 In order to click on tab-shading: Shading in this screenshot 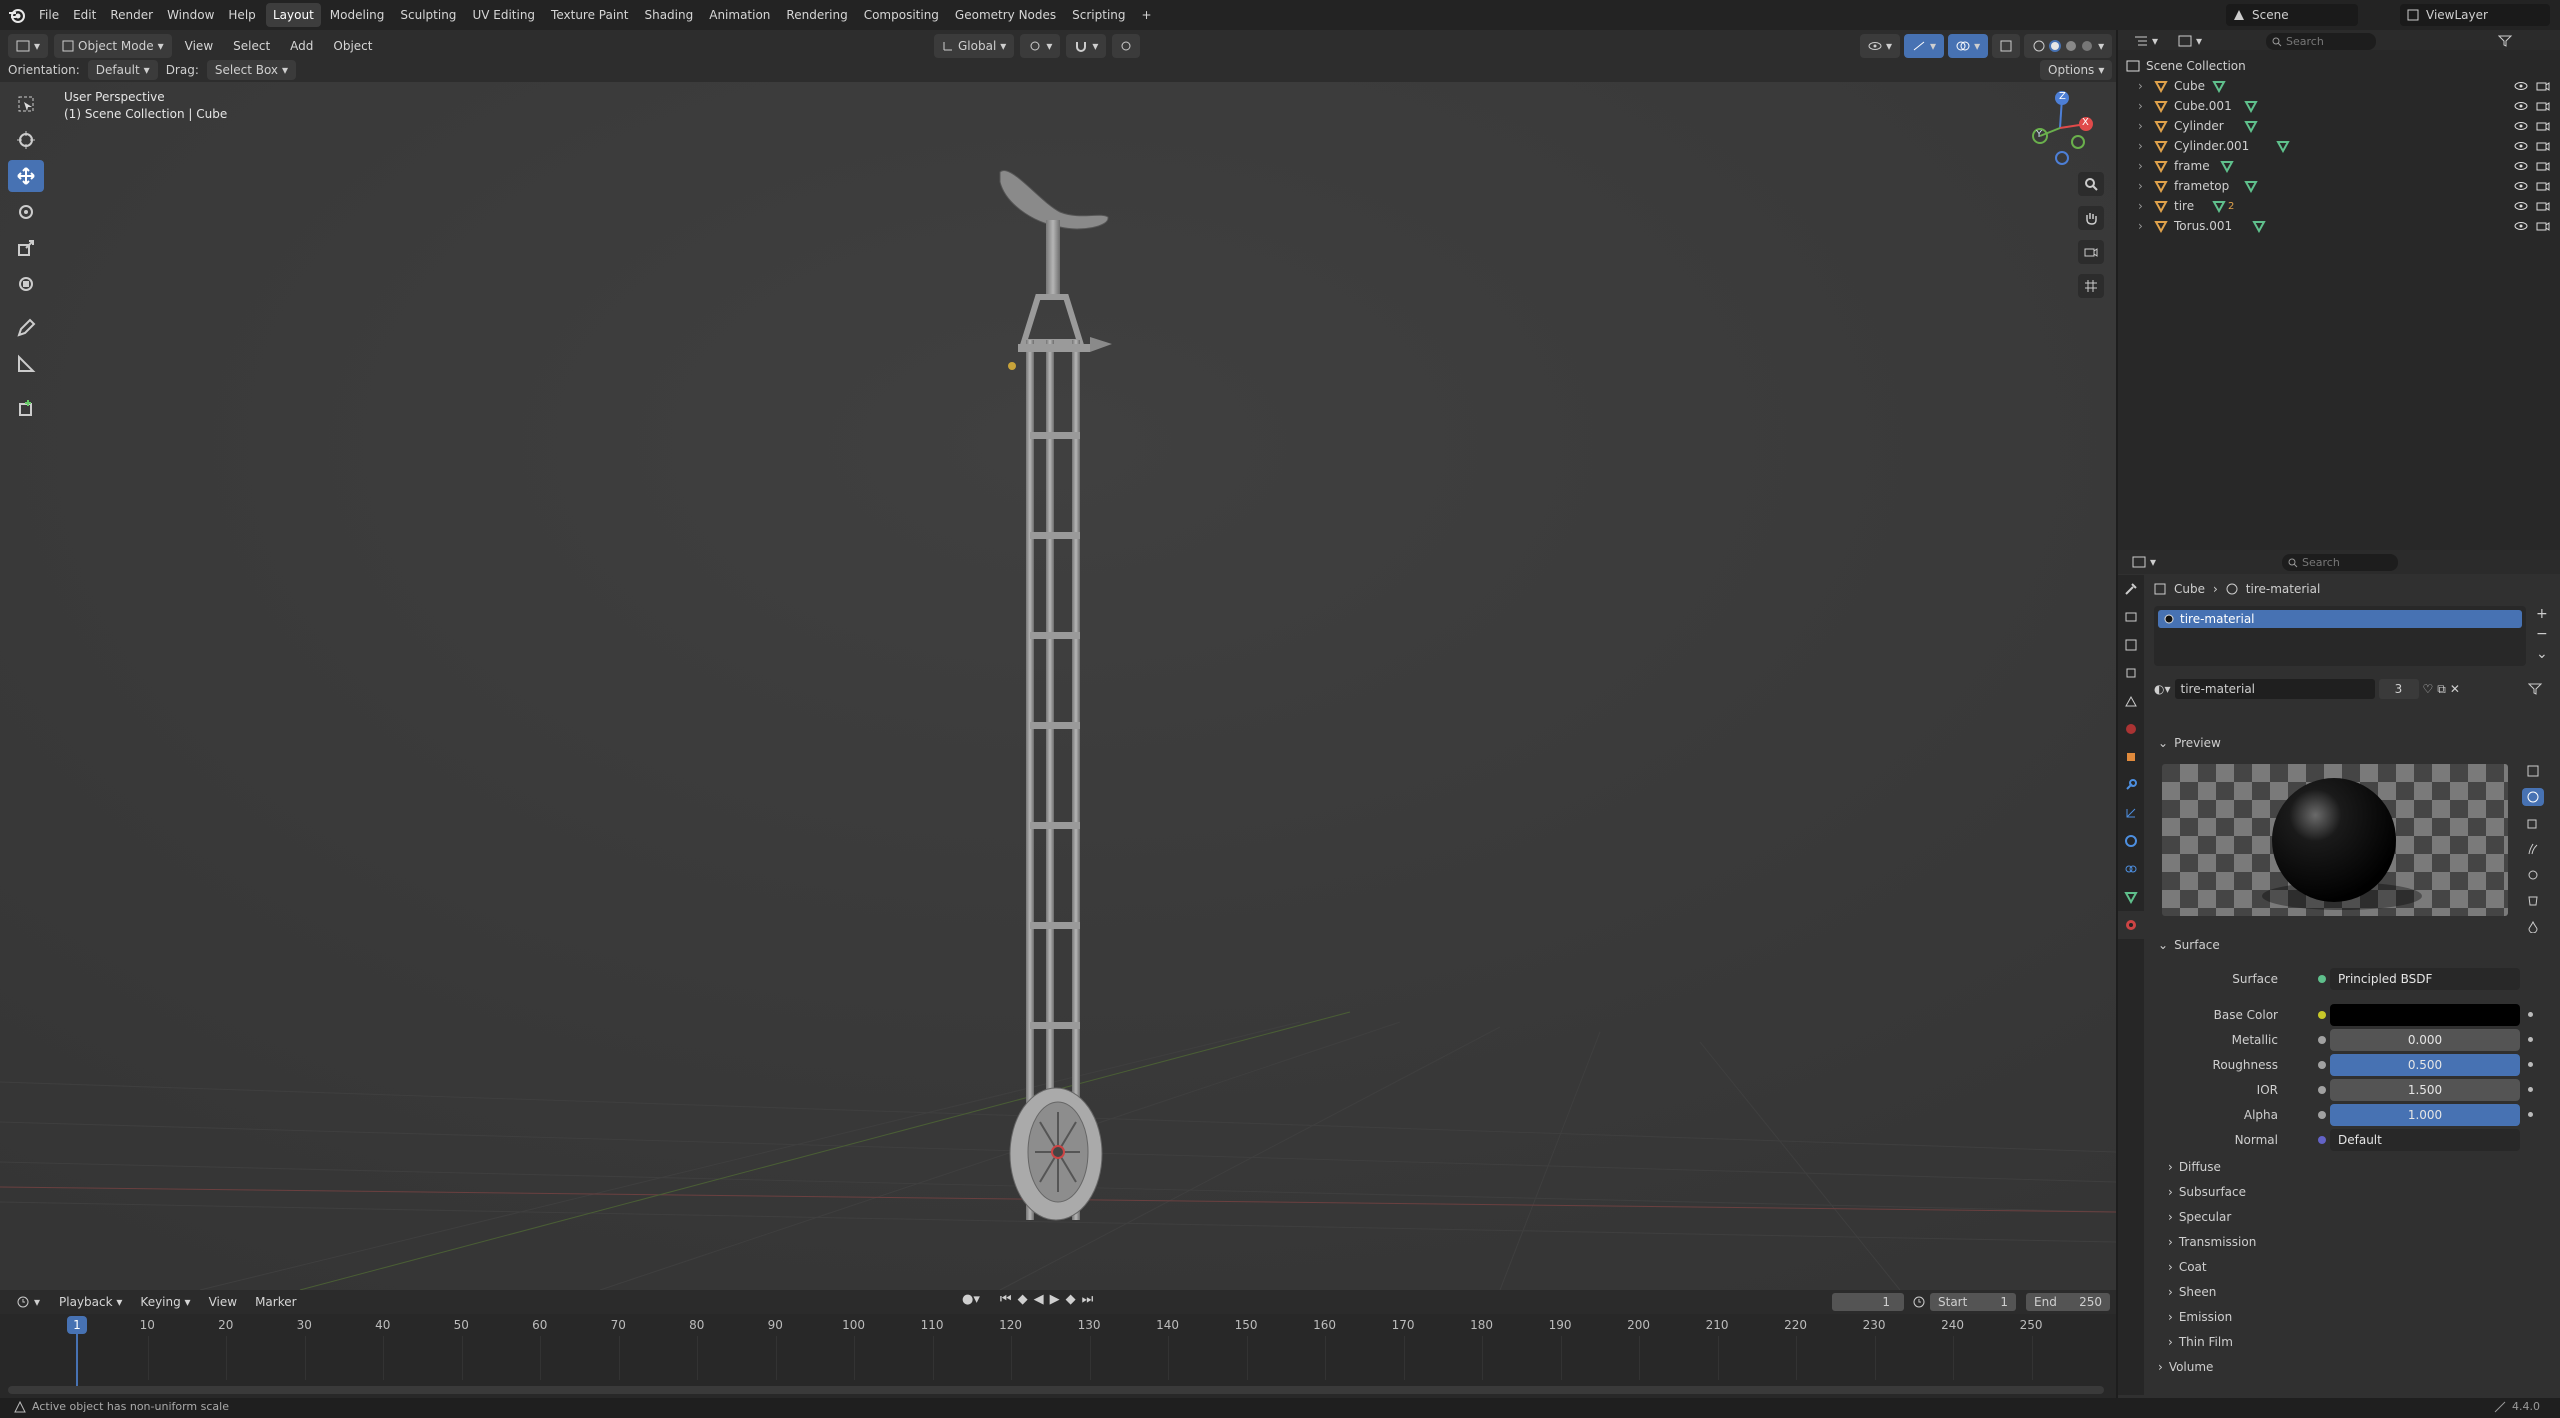, I will do `click(668, 15)`.